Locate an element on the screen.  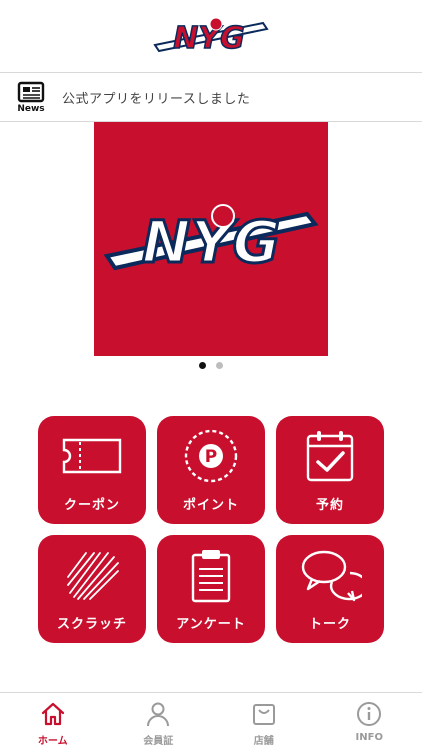
tab-home-label: ホーム is located at coordinates (52, 741).